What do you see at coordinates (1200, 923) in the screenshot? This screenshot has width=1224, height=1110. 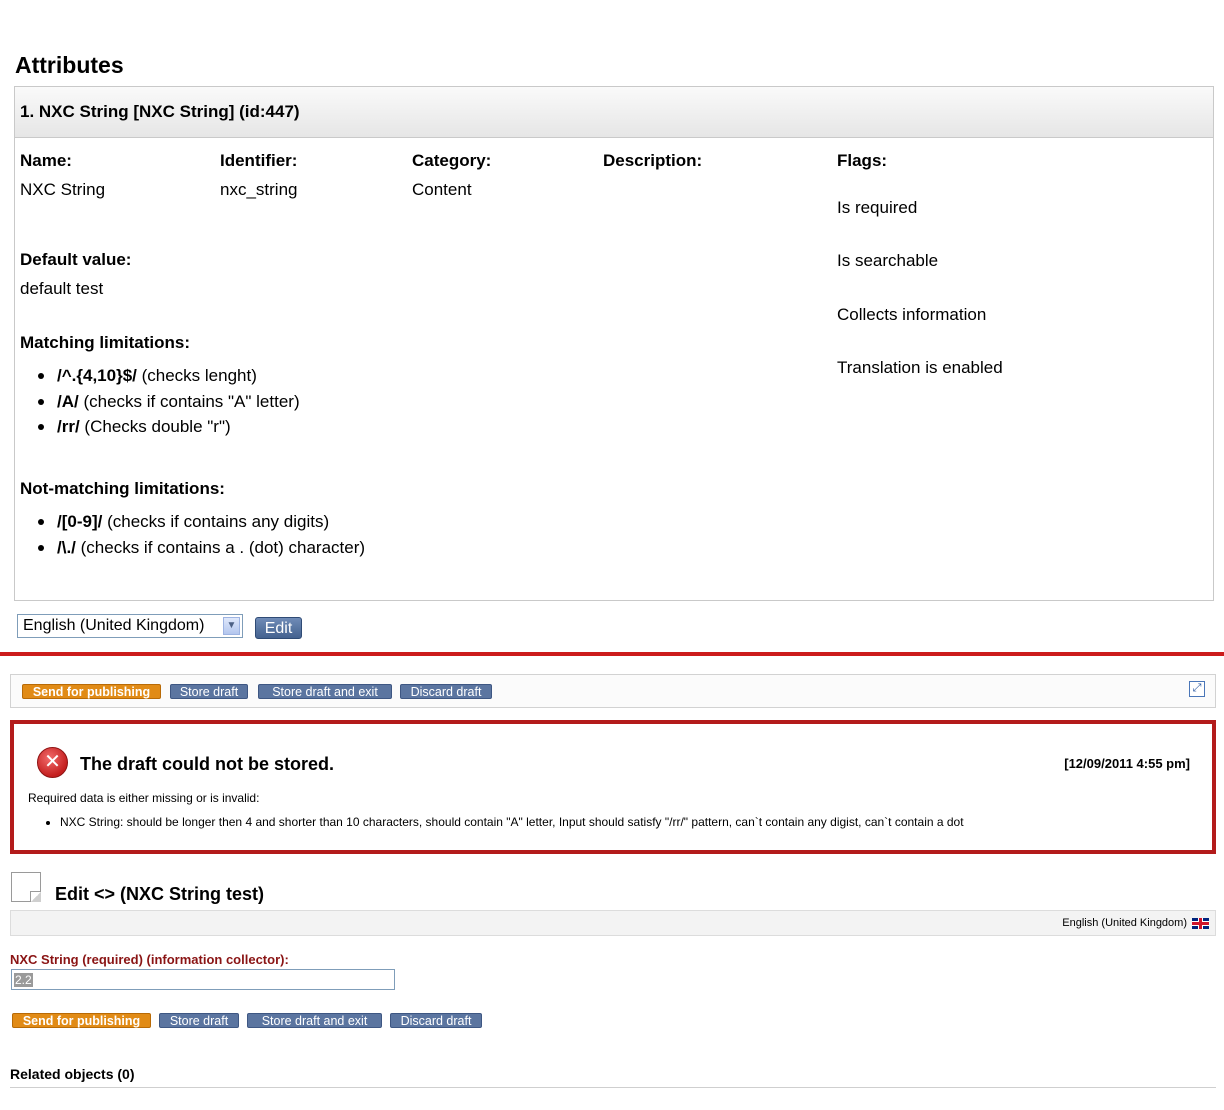 I see `uk-flag-icon` at bounding box center [1200, 923].